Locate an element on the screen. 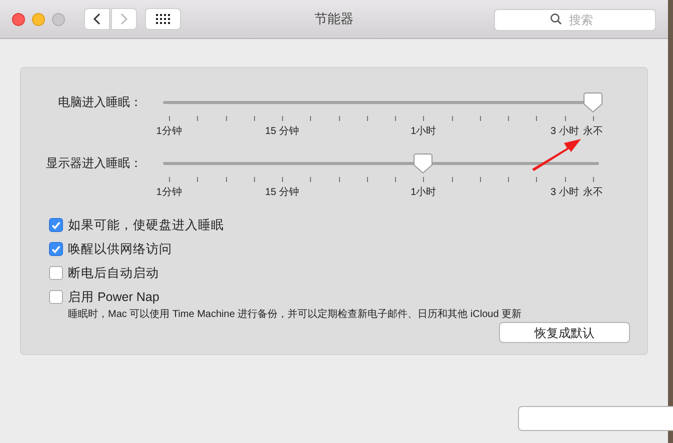 The width and height of the screenshot is (673, 443). option-description: 睡眠时，Mac 可以使用 Time Machine 进行备份，并可以定期检查新电子邮件、日历和其他 iCloud 更新 is located at coordinates (295, 315).